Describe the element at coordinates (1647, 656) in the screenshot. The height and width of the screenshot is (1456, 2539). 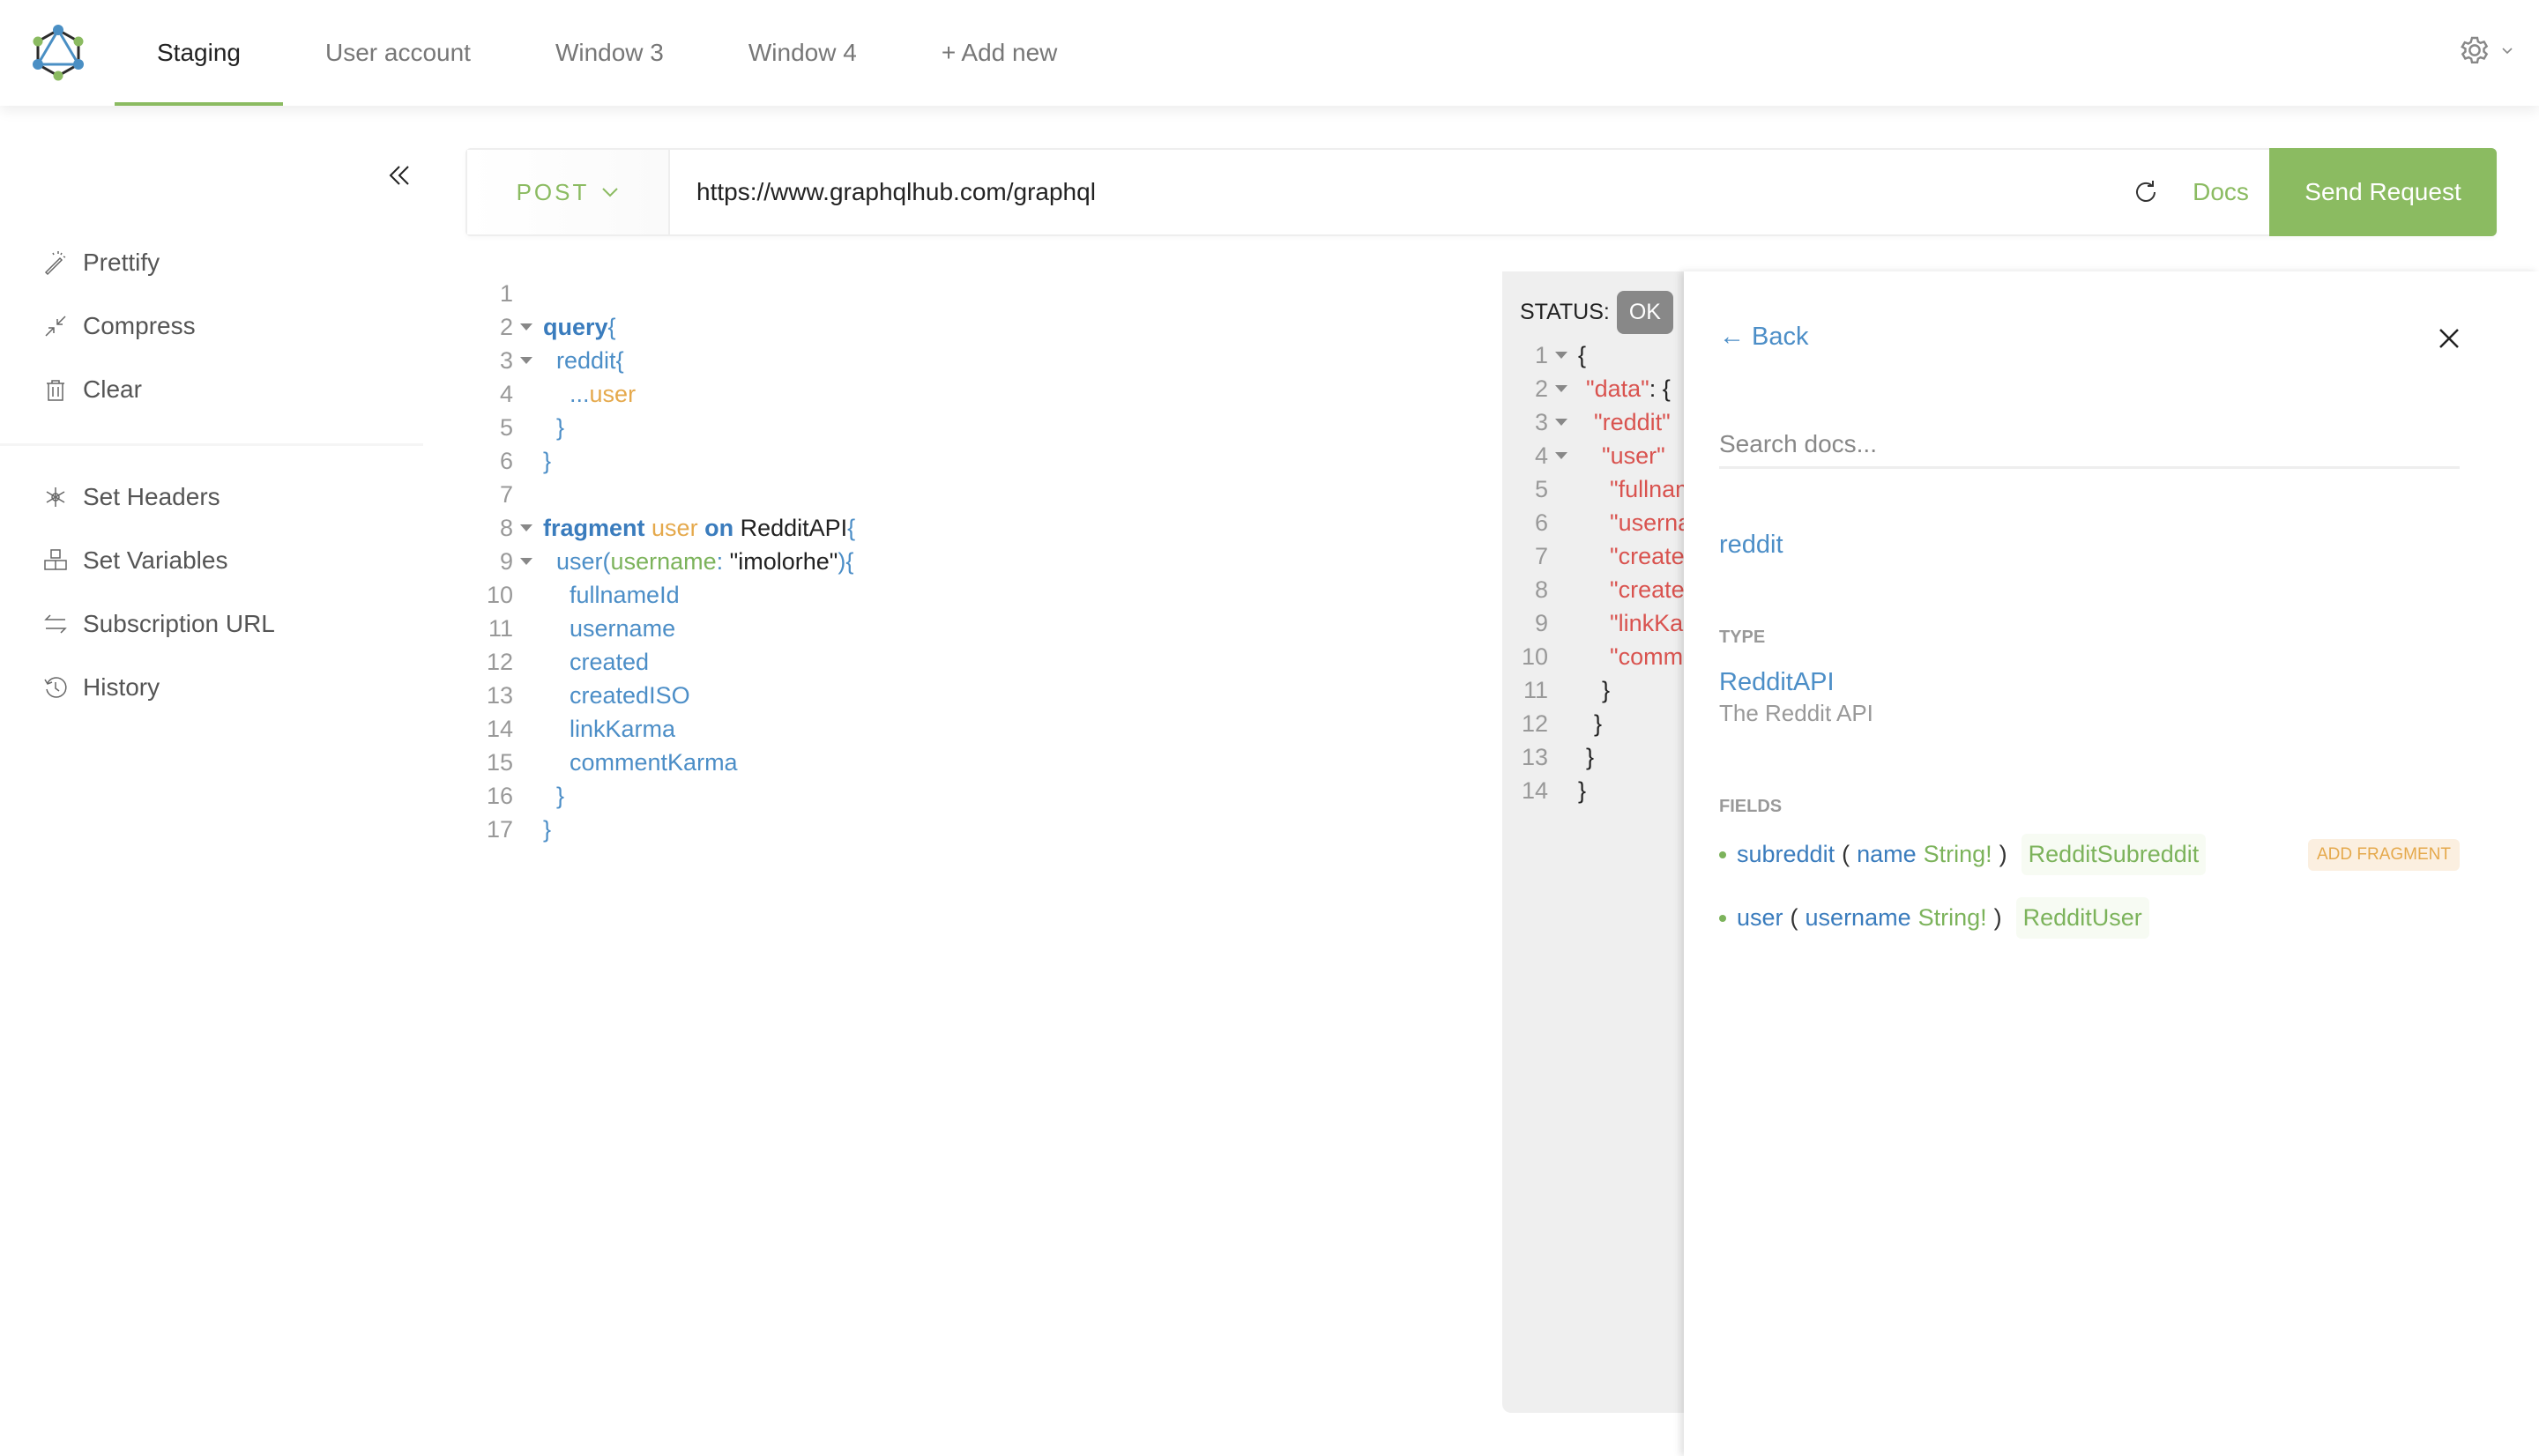
I see `json-key-token: "commentKarma"` at that location.